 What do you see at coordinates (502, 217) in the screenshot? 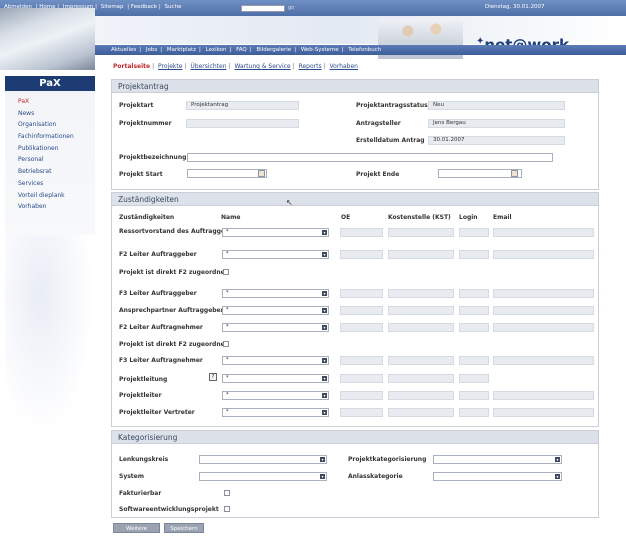
I see `col-email: Email` at bounding box center [502, 217].